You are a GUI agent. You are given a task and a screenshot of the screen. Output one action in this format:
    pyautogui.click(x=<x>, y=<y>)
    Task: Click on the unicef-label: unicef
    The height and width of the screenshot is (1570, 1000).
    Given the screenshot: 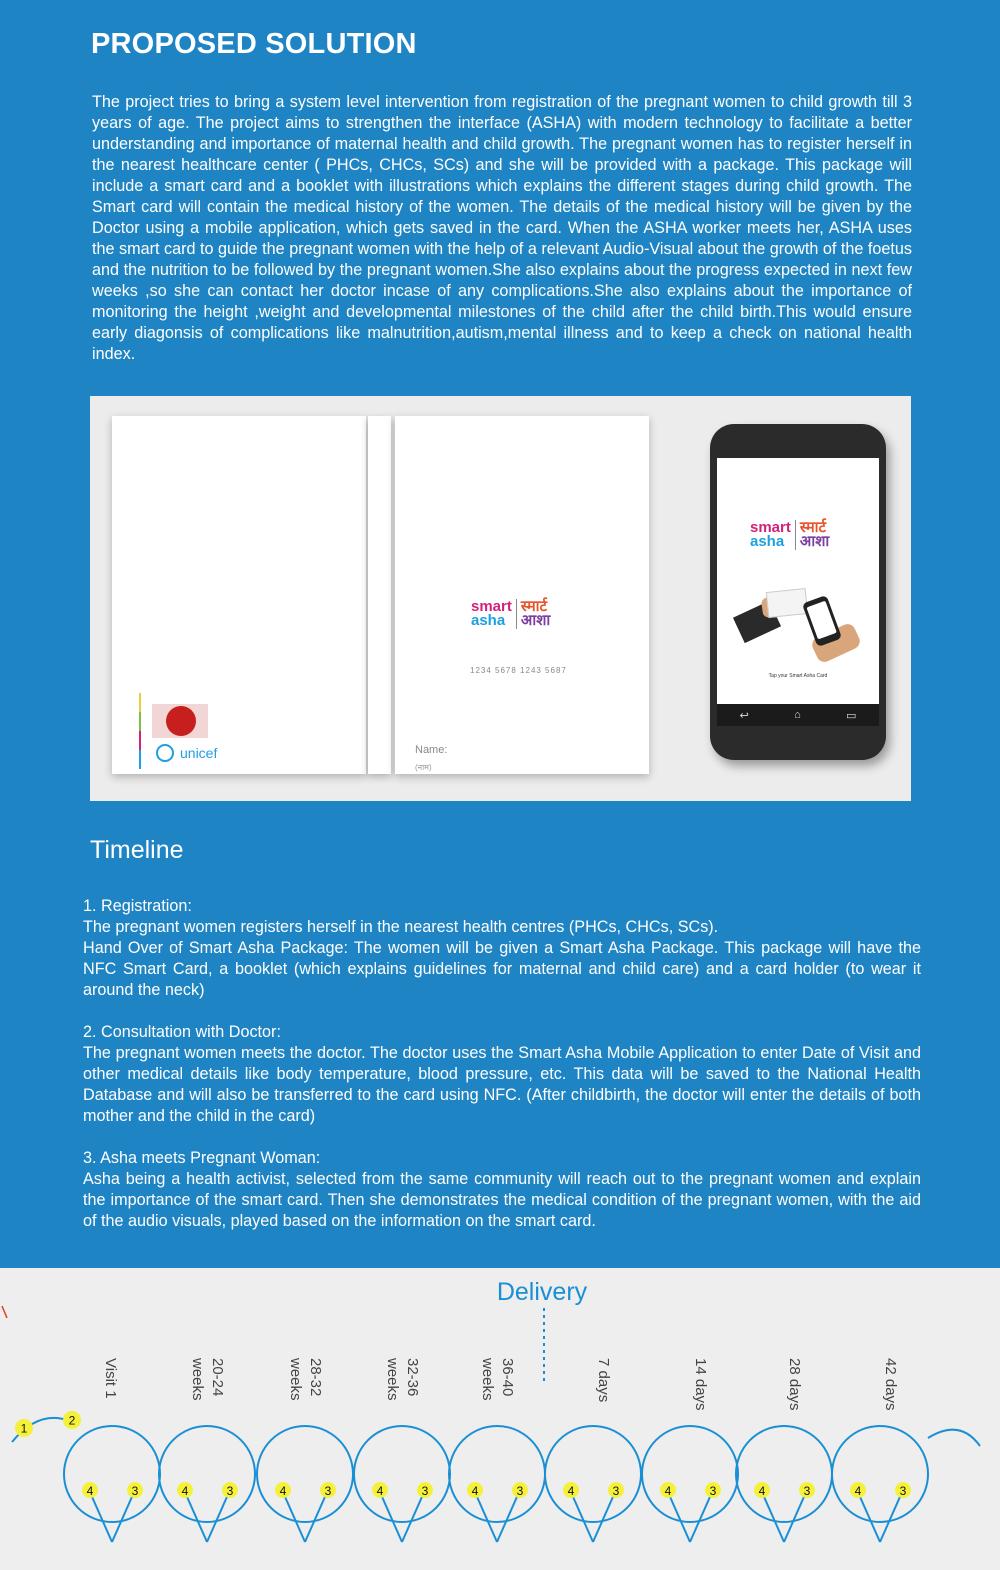 What is the action you would take?
    pyautogui.click(x=199, y=753)
    